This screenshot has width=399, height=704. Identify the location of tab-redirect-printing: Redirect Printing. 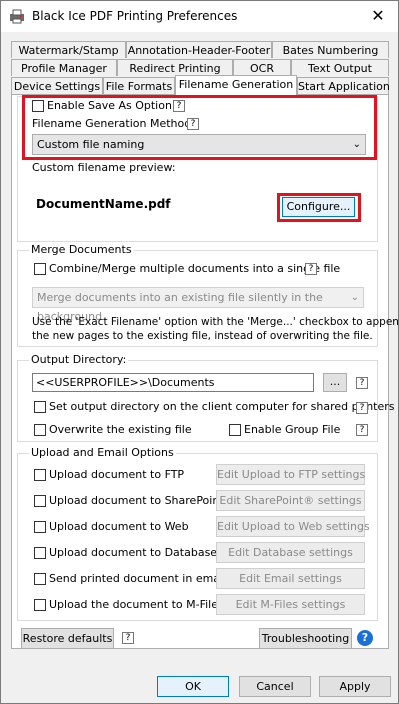
(175, 67).